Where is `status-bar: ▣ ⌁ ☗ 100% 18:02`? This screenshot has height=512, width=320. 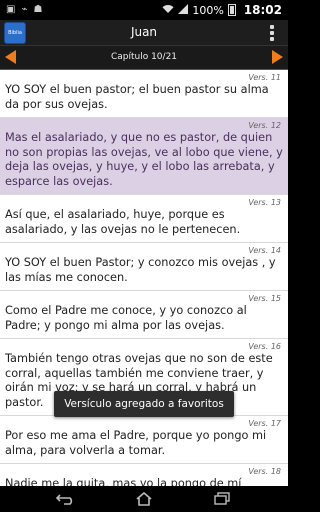 status-bar: ▣ ⌁ ☗ 100% 18:02 is located at coordinates (144, 10).